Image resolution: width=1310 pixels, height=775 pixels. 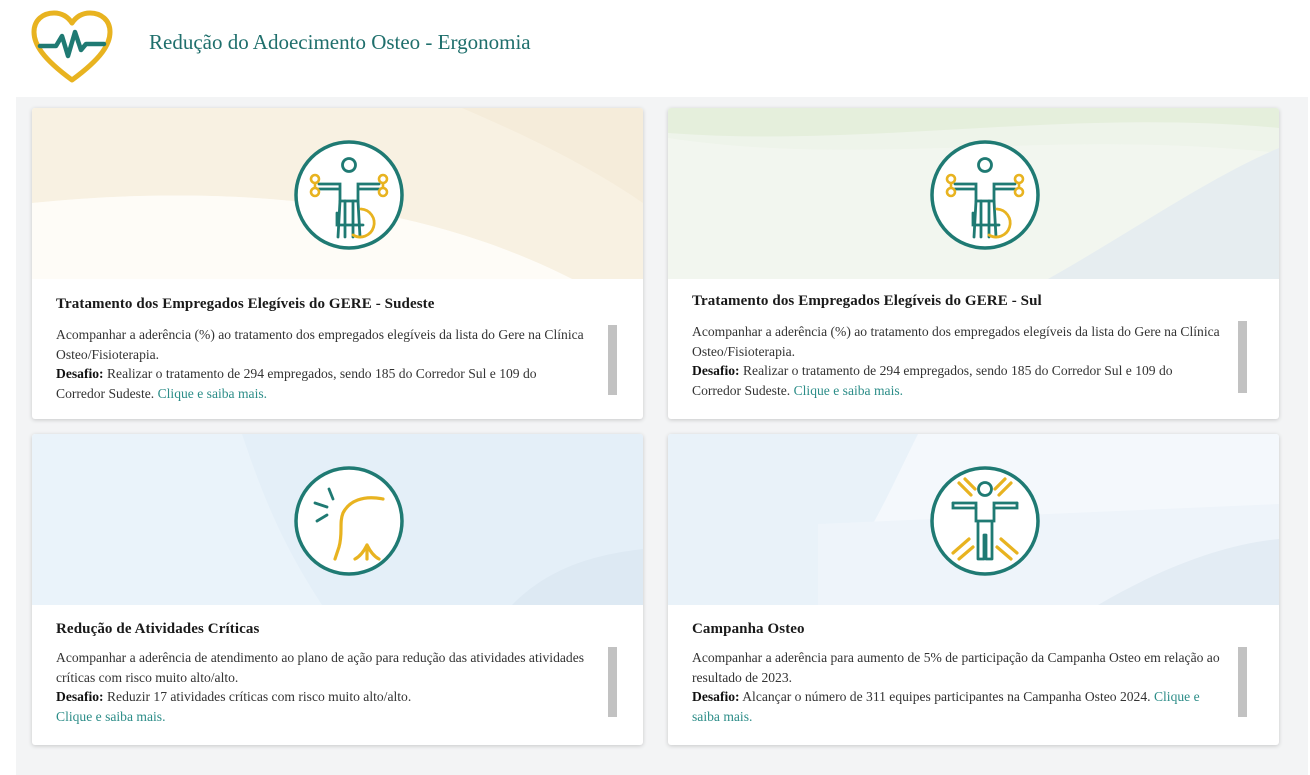 I want to click on card-title: Redução de Atividades Críticas, so click(x=158, y=629).